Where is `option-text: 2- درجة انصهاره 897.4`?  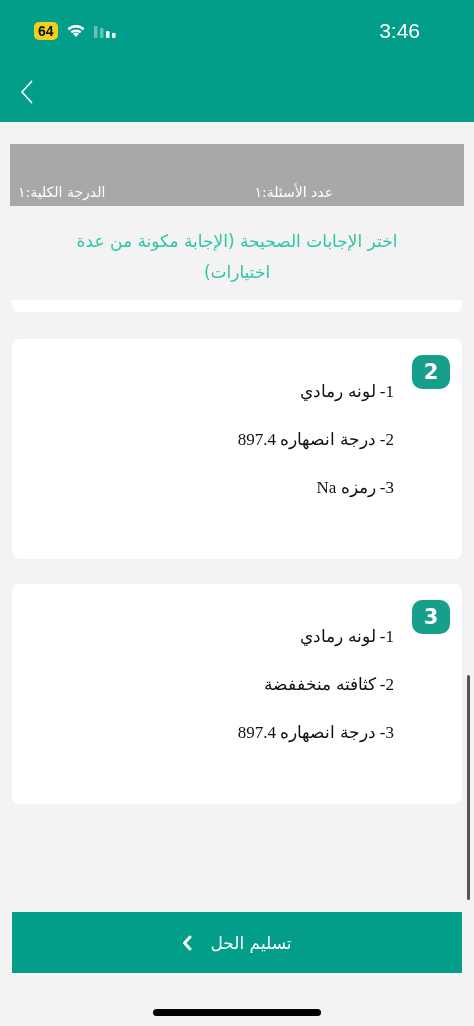 option-text: 2- درجة انصهاره 897.4 is located at coordinates (315, 440).